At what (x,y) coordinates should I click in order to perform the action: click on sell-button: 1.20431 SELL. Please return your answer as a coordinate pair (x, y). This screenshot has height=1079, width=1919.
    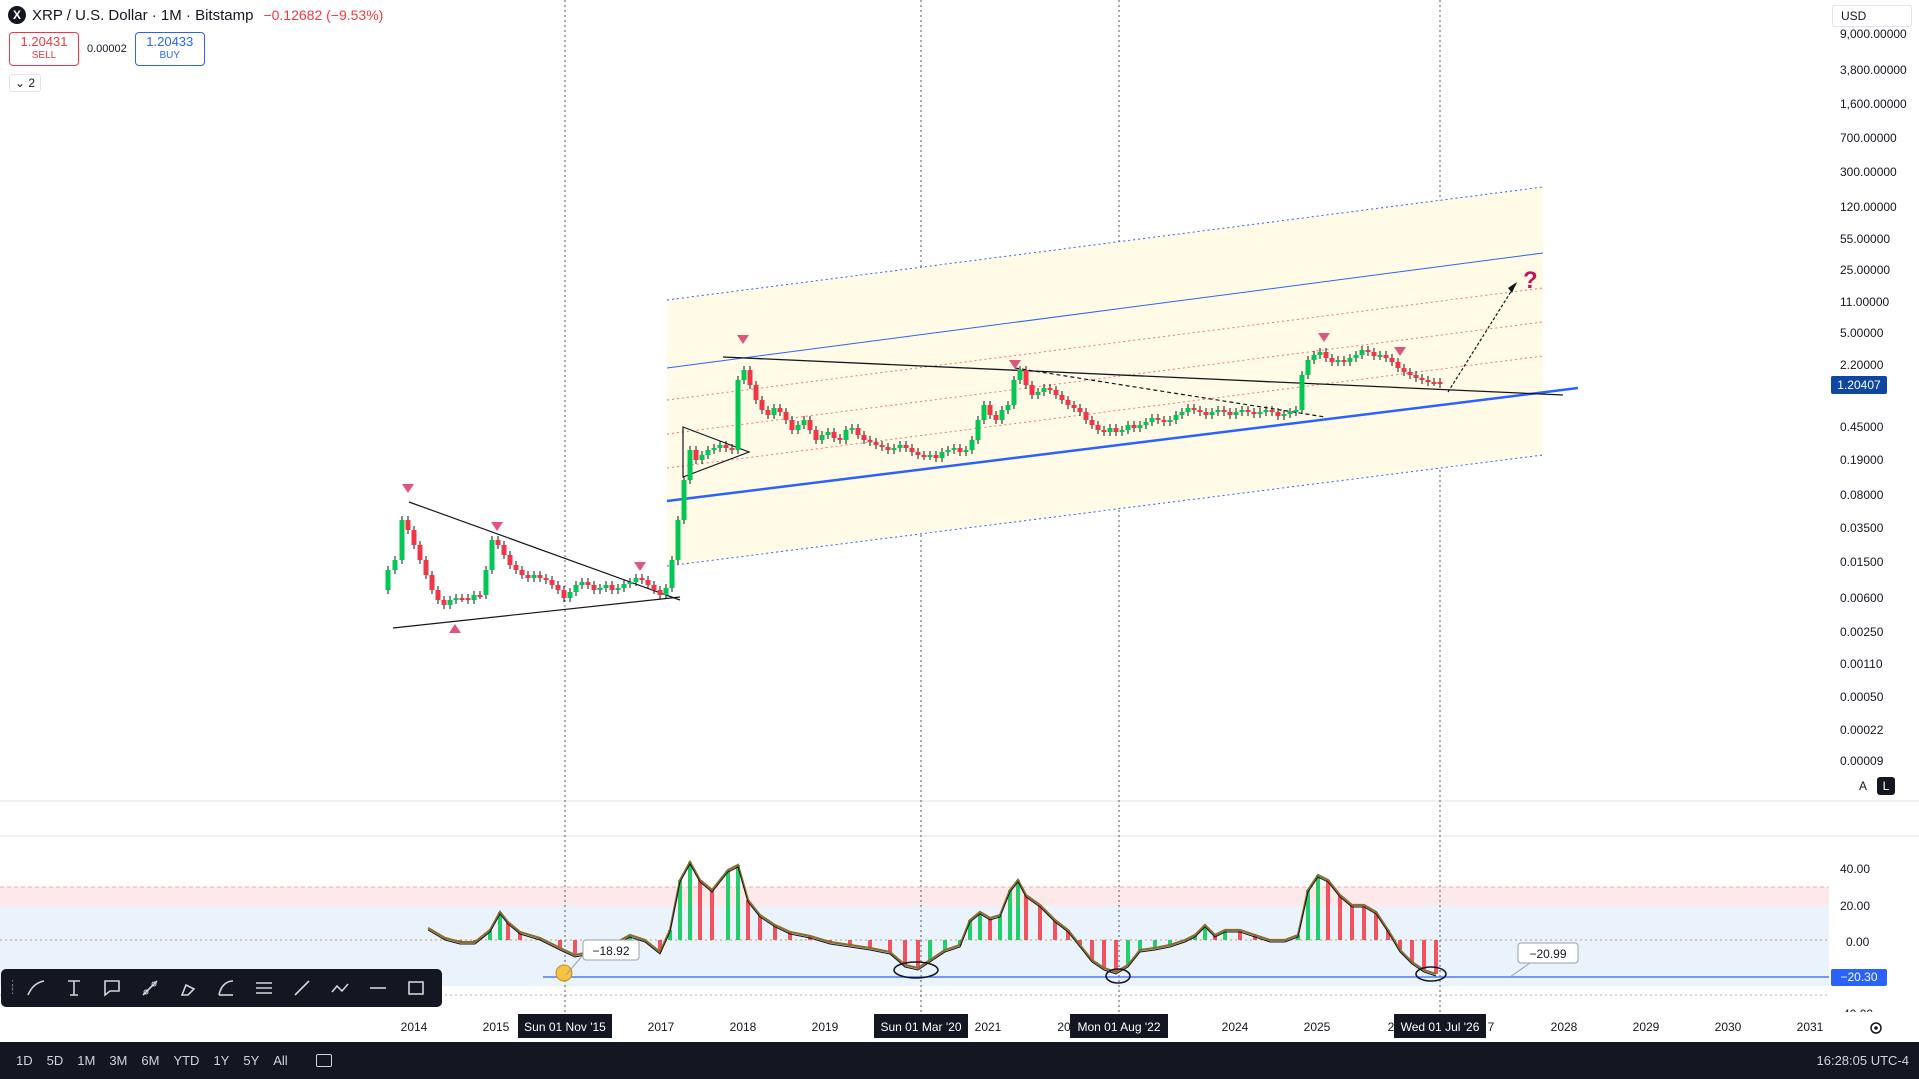
    Looking at the image, I should click on (44, 49).